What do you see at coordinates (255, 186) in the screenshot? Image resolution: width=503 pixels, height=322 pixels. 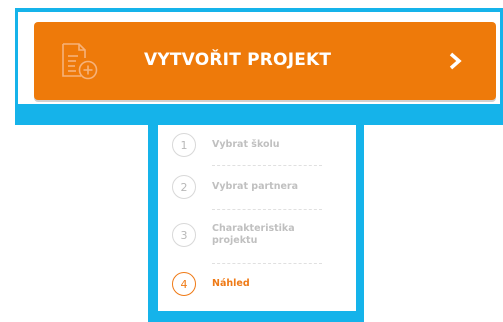 I see `step-label: Vybrat partnera` at bounding box center [255, 186].